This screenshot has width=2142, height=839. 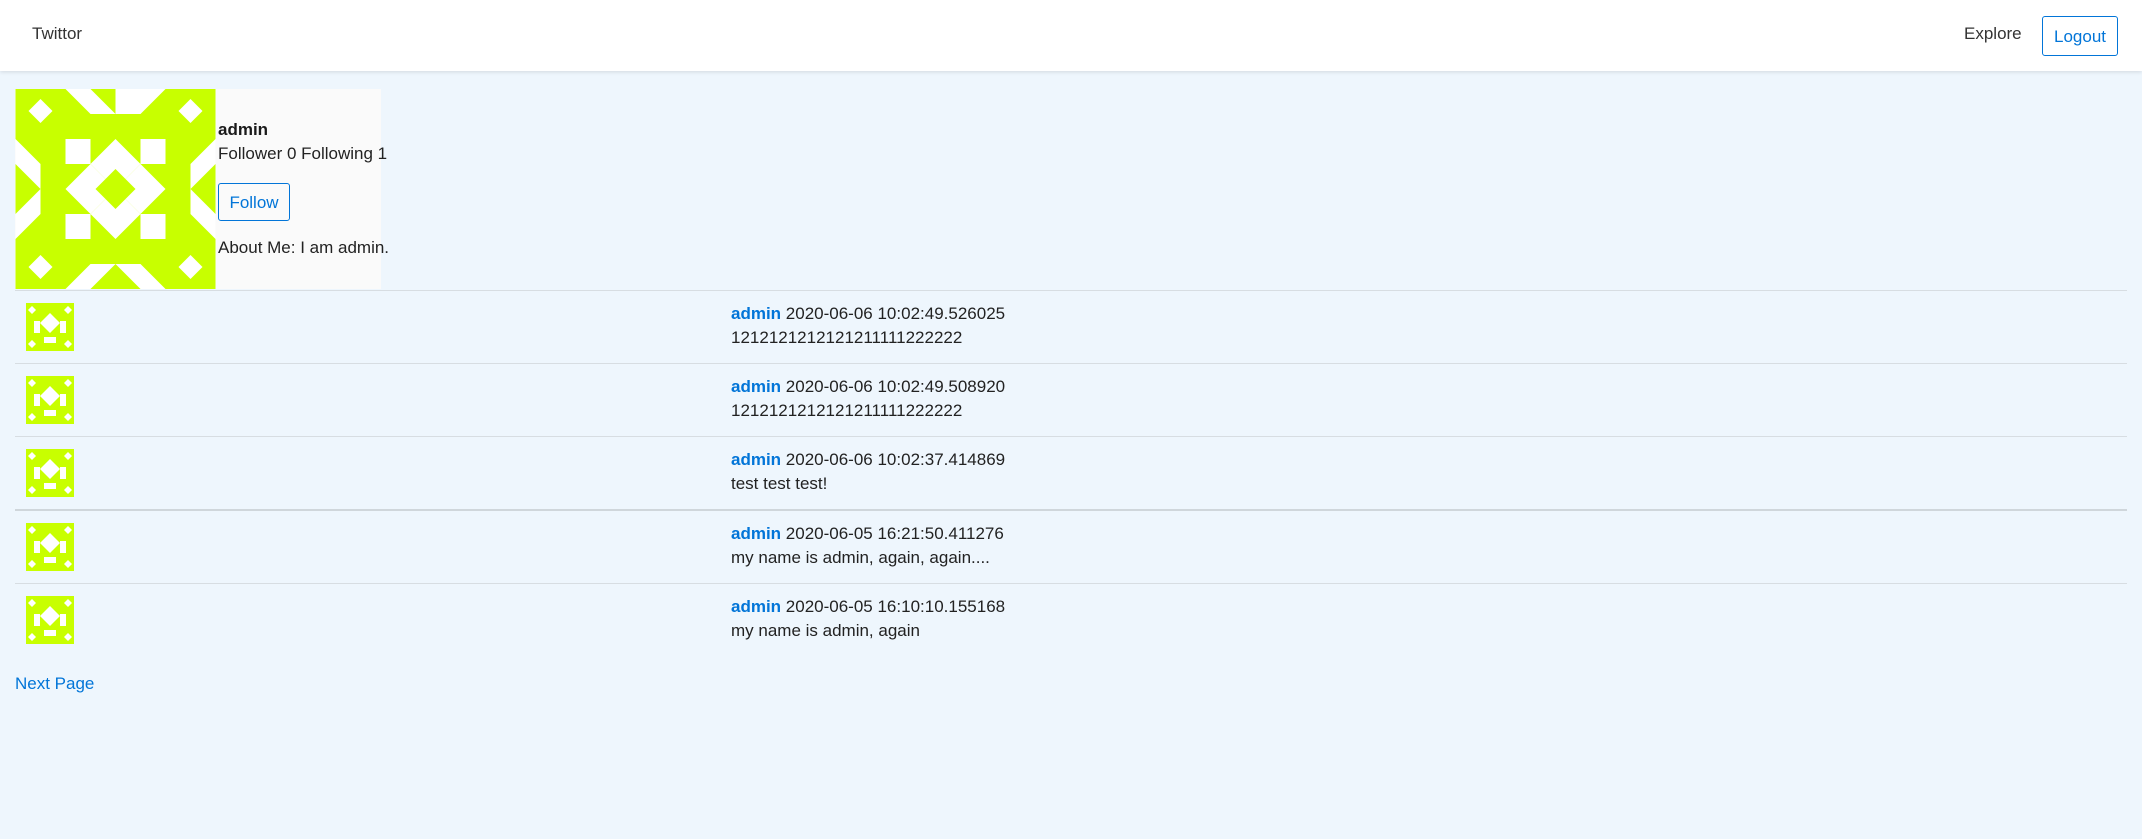 What do you see at coordinates (54, 684) in the screenshot?
I see `next-page-link: Next Page` at bounding box center [54, 684].